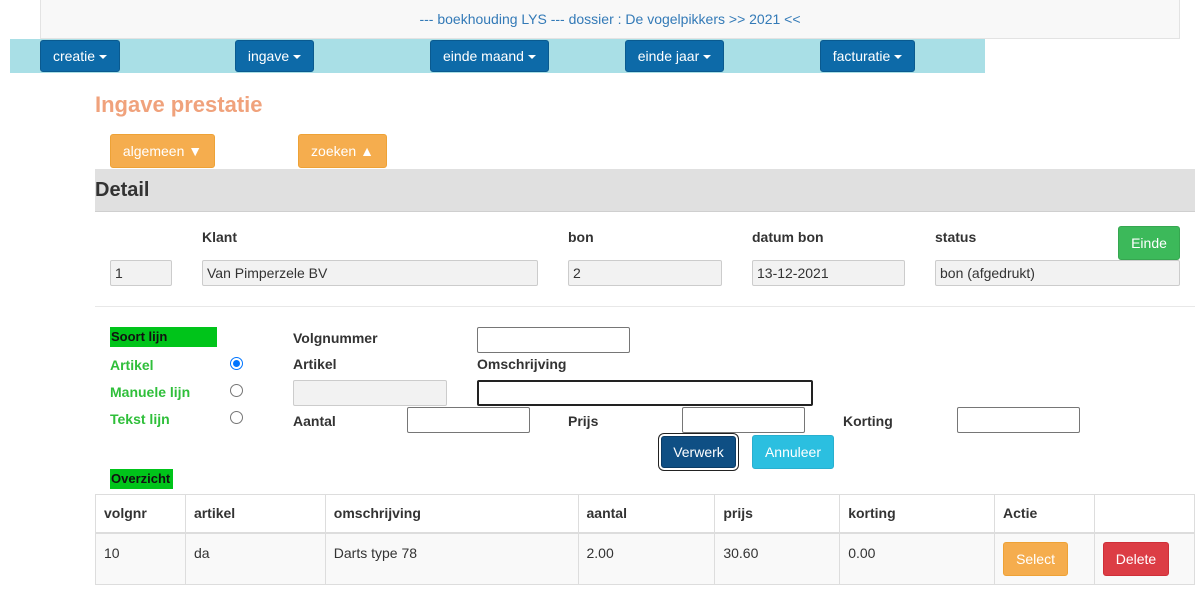 The image size is (1204, 596). I want to click on cell-delete: Delete, so click(1144, 558).